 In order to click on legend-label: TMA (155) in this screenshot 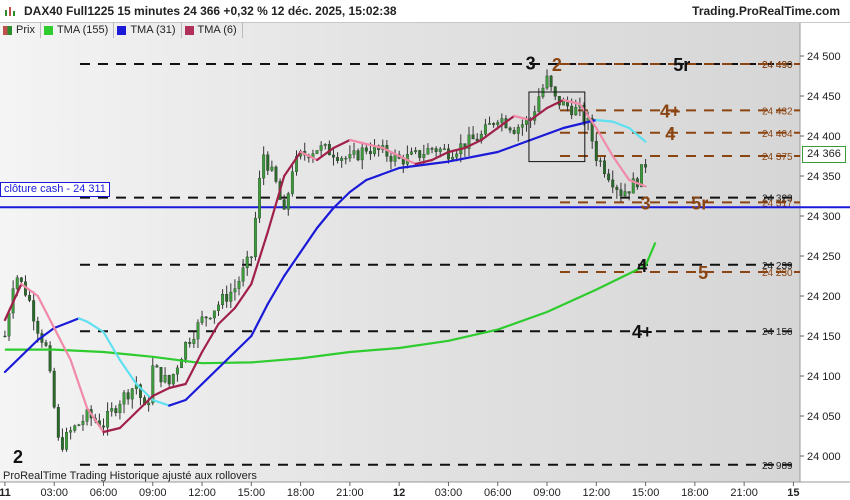, I will do `click(82, 30)`.